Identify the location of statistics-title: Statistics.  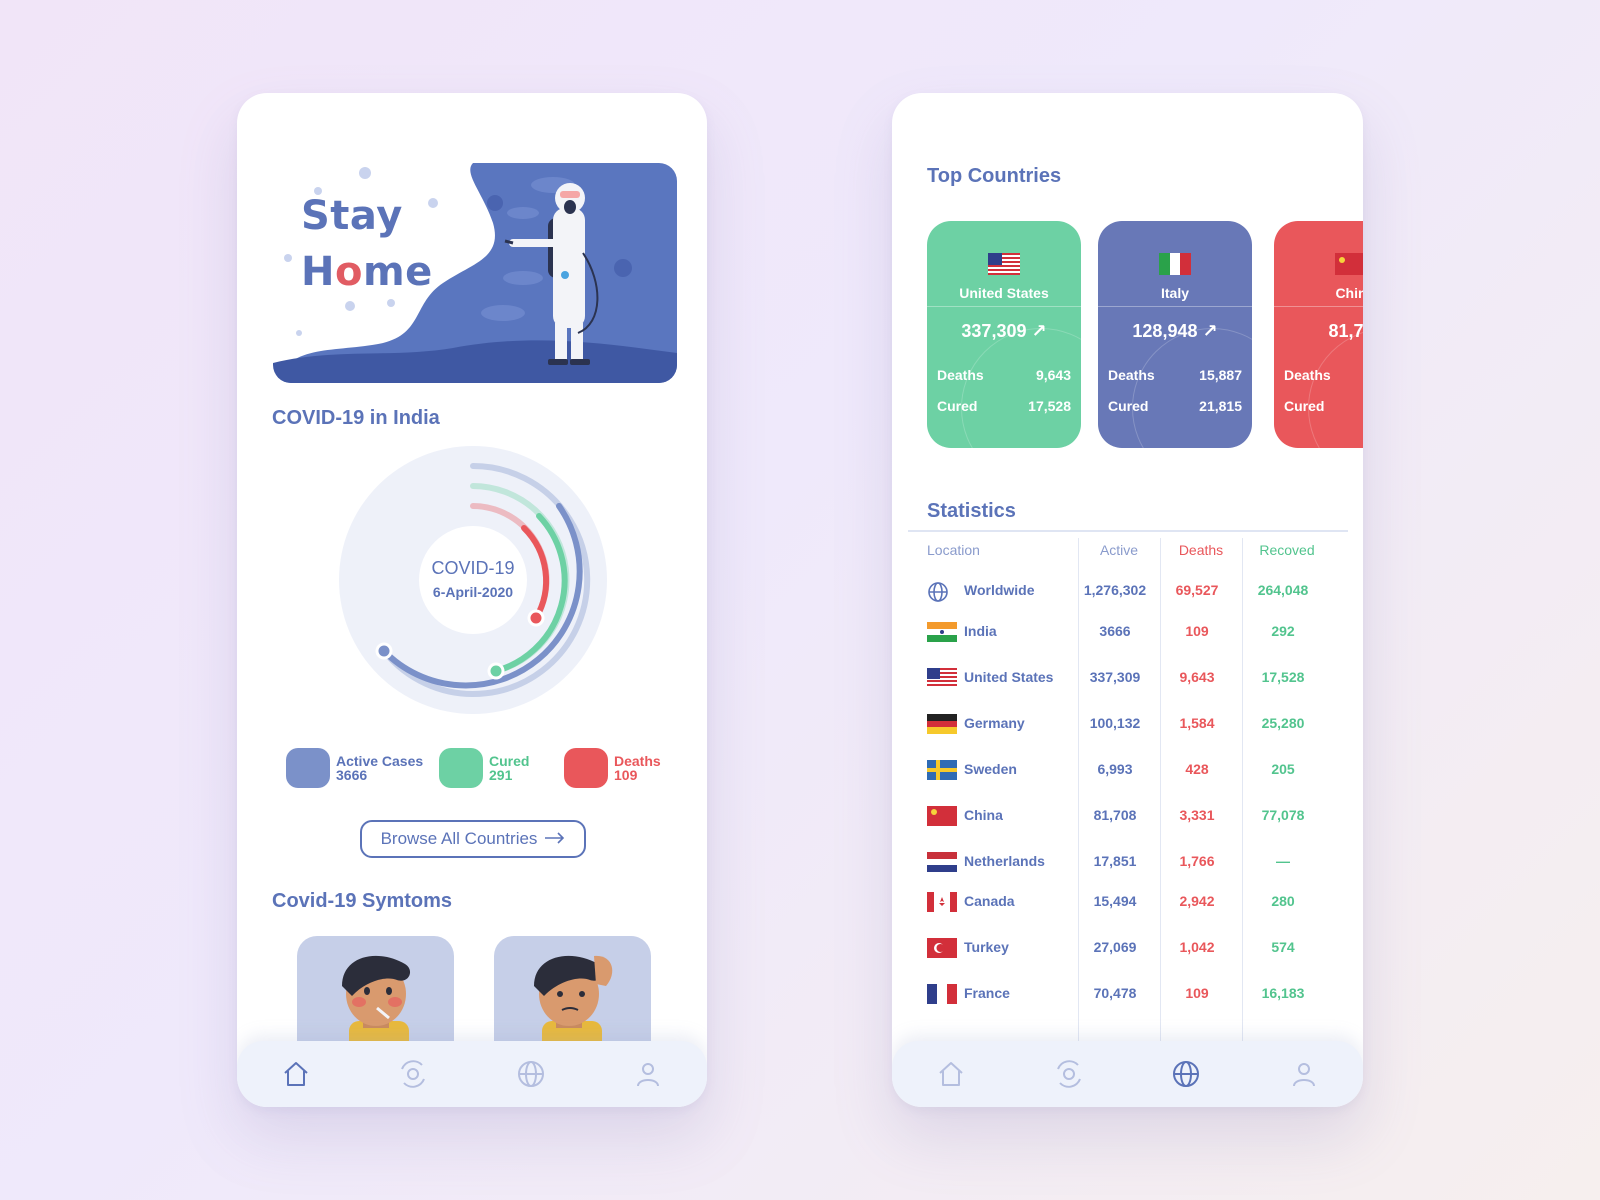
(971, 511).